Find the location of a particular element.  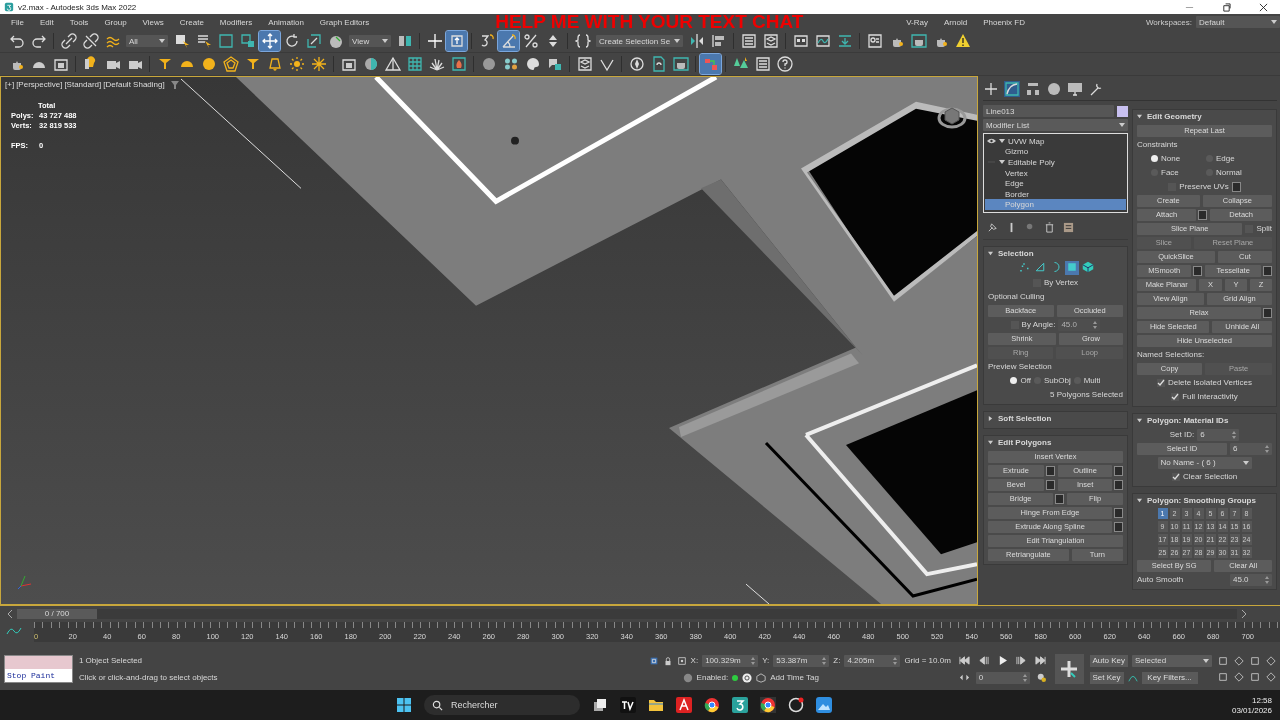

spinner-label: Set ID: is located at coordinates (1182, 434).